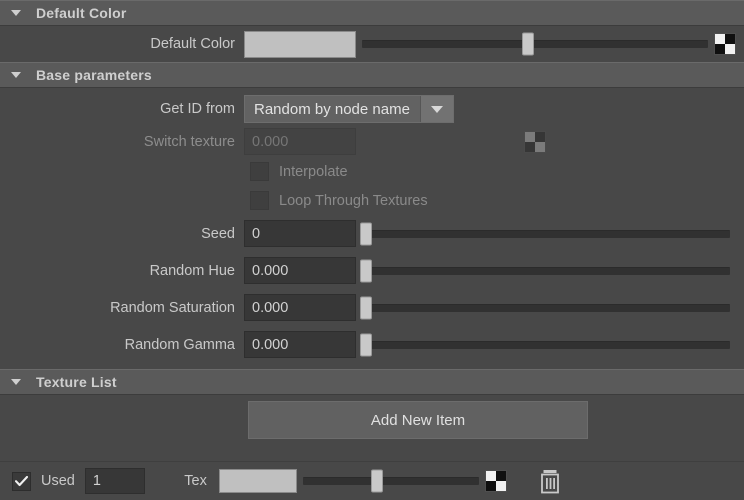 The height and width of the screenshot is (500, 744). What do you see at coordinates (197, 109) in the screenshot?
I see `label-get-id-from: Get ID from` at bounding box center [197, 109].